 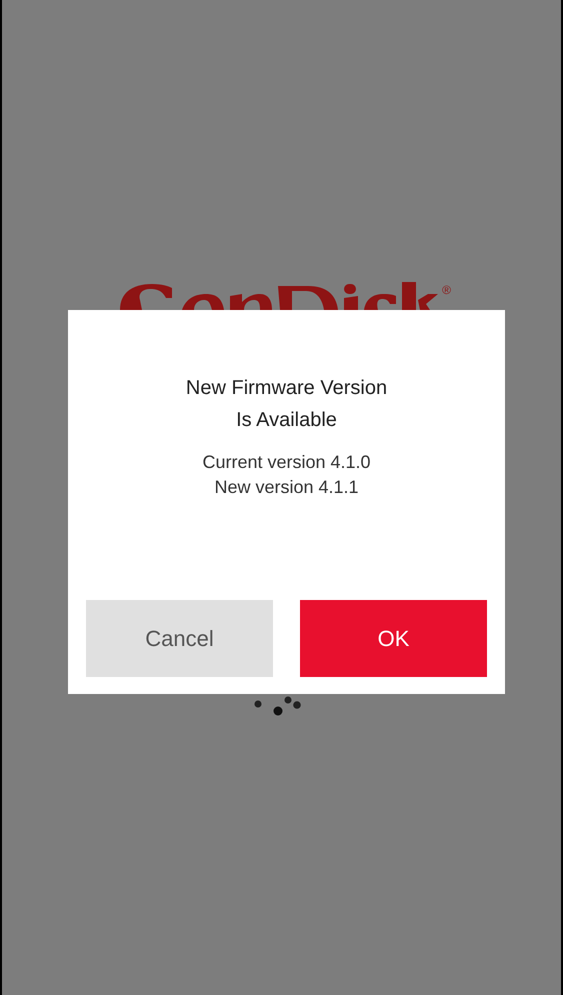 I want to click on registered-mark: ®, so click(x=446, y=290).